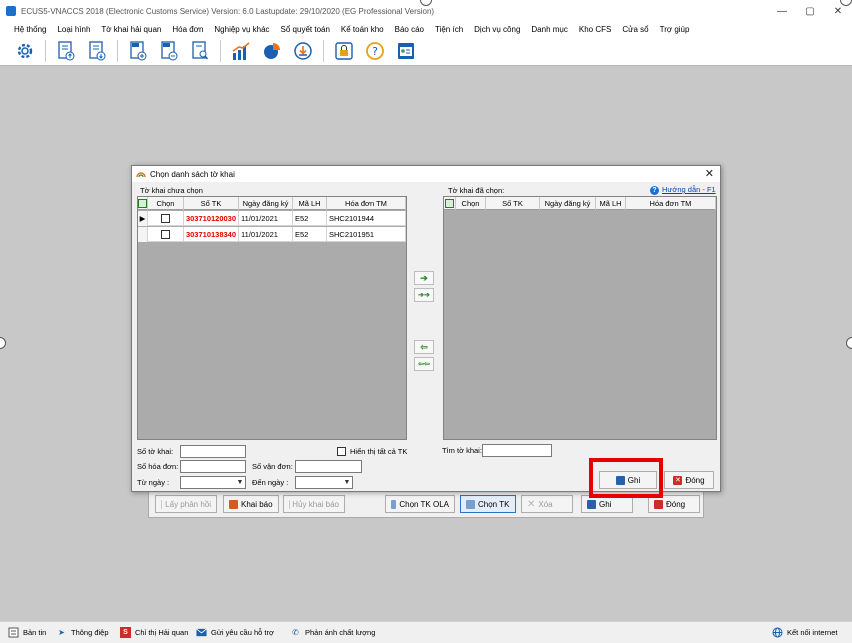 This screenshot has width=852, height=643. Describe the element at coordinates (303, 51) in the screenshot. I see `download-icon` at that location.